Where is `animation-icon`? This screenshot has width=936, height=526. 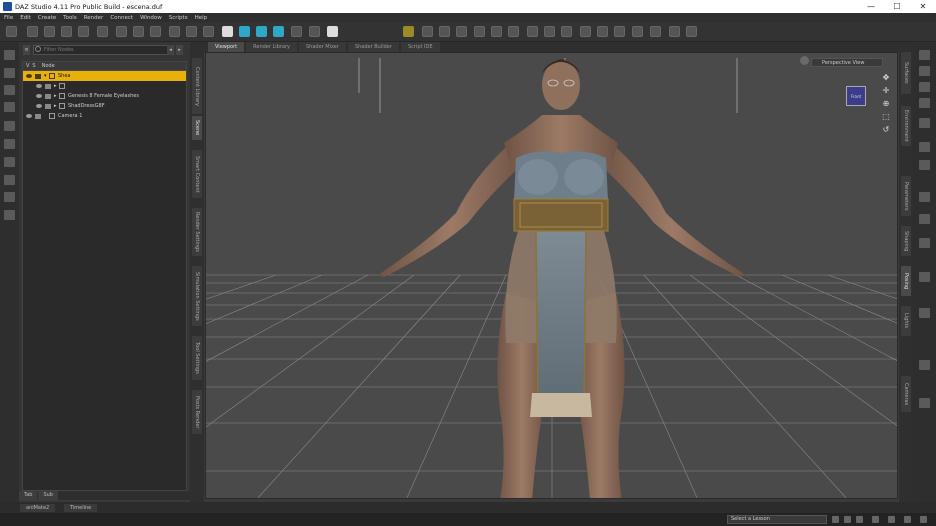
animation-icon is located at coordinates (924, 365).